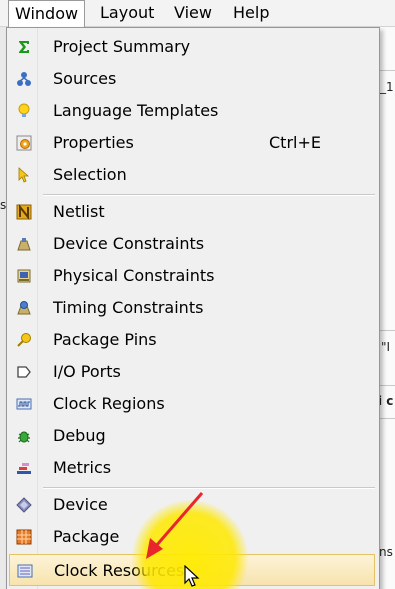 This screenshot has height=589, width=395. Describe the element at coordinates (24, 404) in the screenshot. I see `clock-regions-icon` at that location.